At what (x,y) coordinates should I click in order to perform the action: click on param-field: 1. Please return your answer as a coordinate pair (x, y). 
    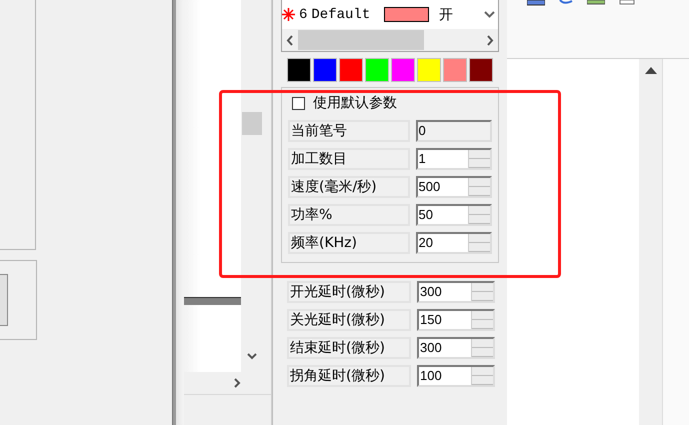
    Looking at the image, I should click on (454, 159).